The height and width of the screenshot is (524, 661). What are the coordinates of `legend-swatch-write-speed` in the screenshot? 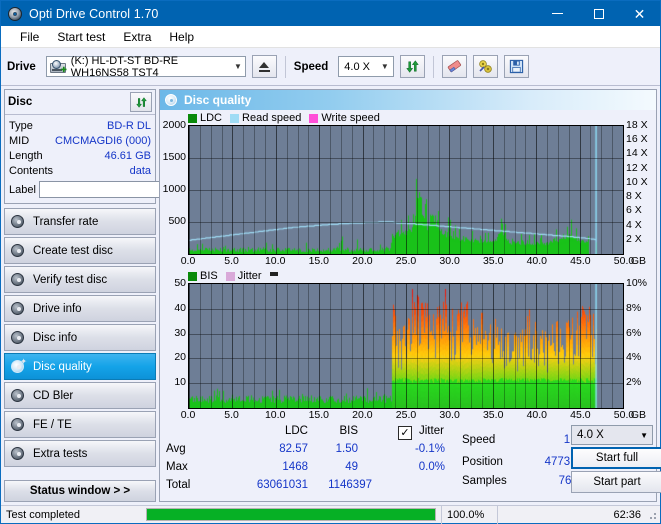 It's located at (314, 118).